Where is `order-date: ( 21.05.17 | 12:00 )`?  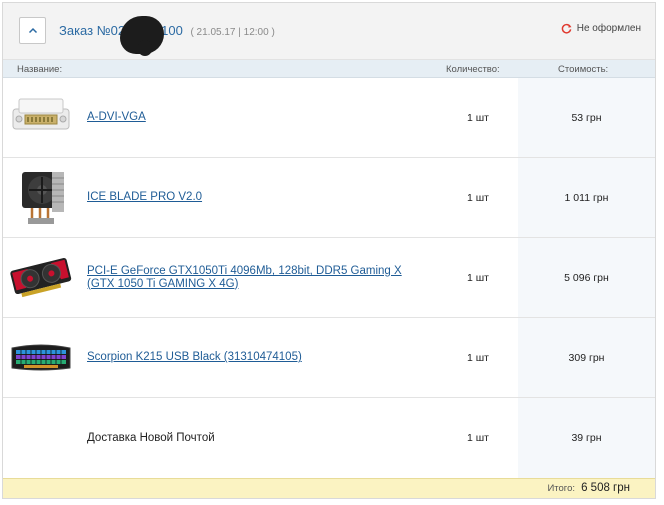 order-date: ( 21.05.17 | 12:00 ) is located at coordinates (232, 32).